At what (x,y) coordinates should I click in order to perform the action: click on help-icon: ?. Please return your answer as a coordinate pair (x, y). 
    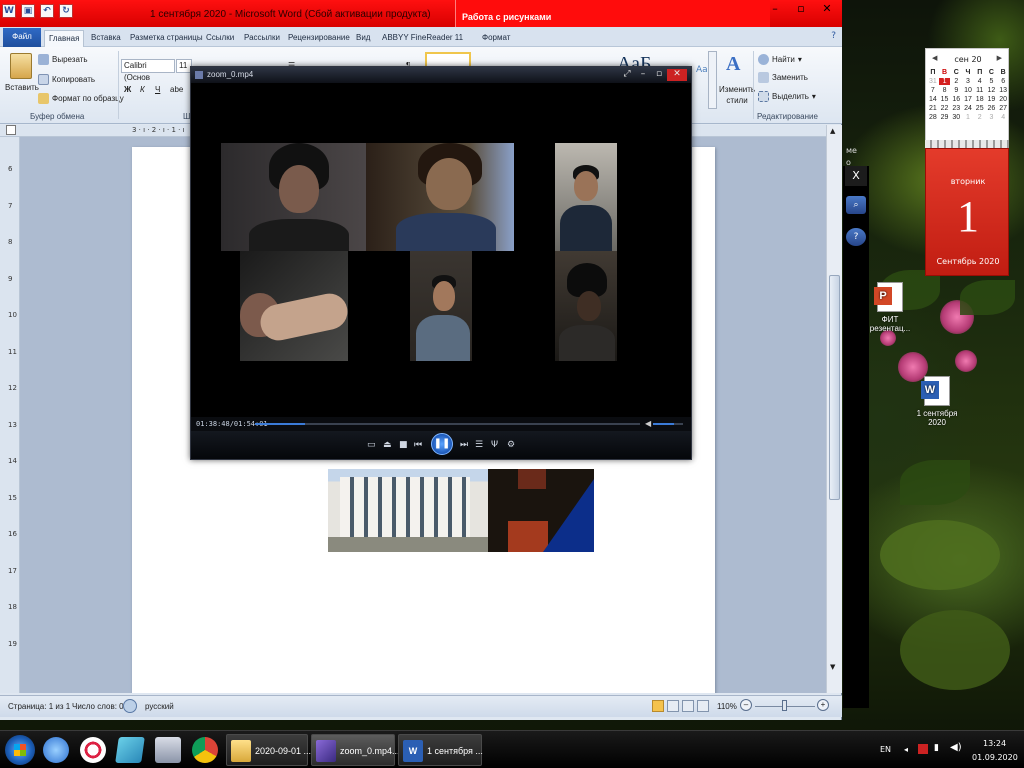
    Looking at the image, I should click on (833, 36).